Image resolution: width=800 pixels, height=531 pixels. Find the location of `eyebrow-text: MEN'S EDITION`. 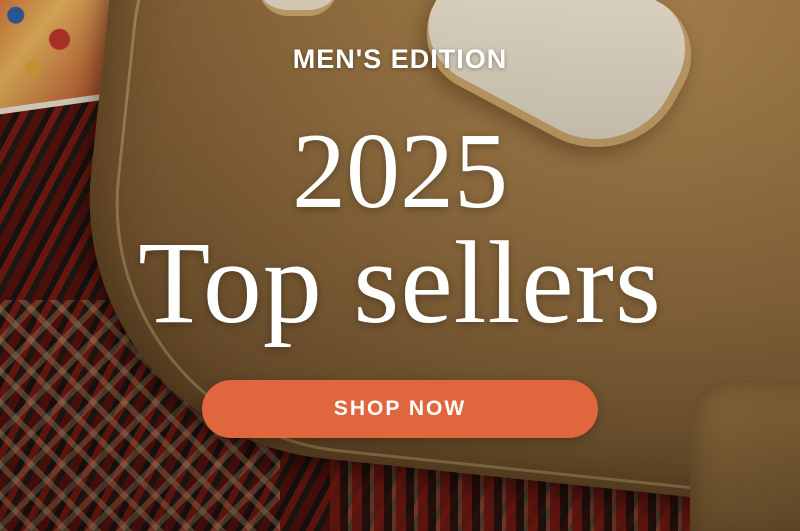

eyebrow-text: MEN'S EDITION is located at coordinates (400, 59).